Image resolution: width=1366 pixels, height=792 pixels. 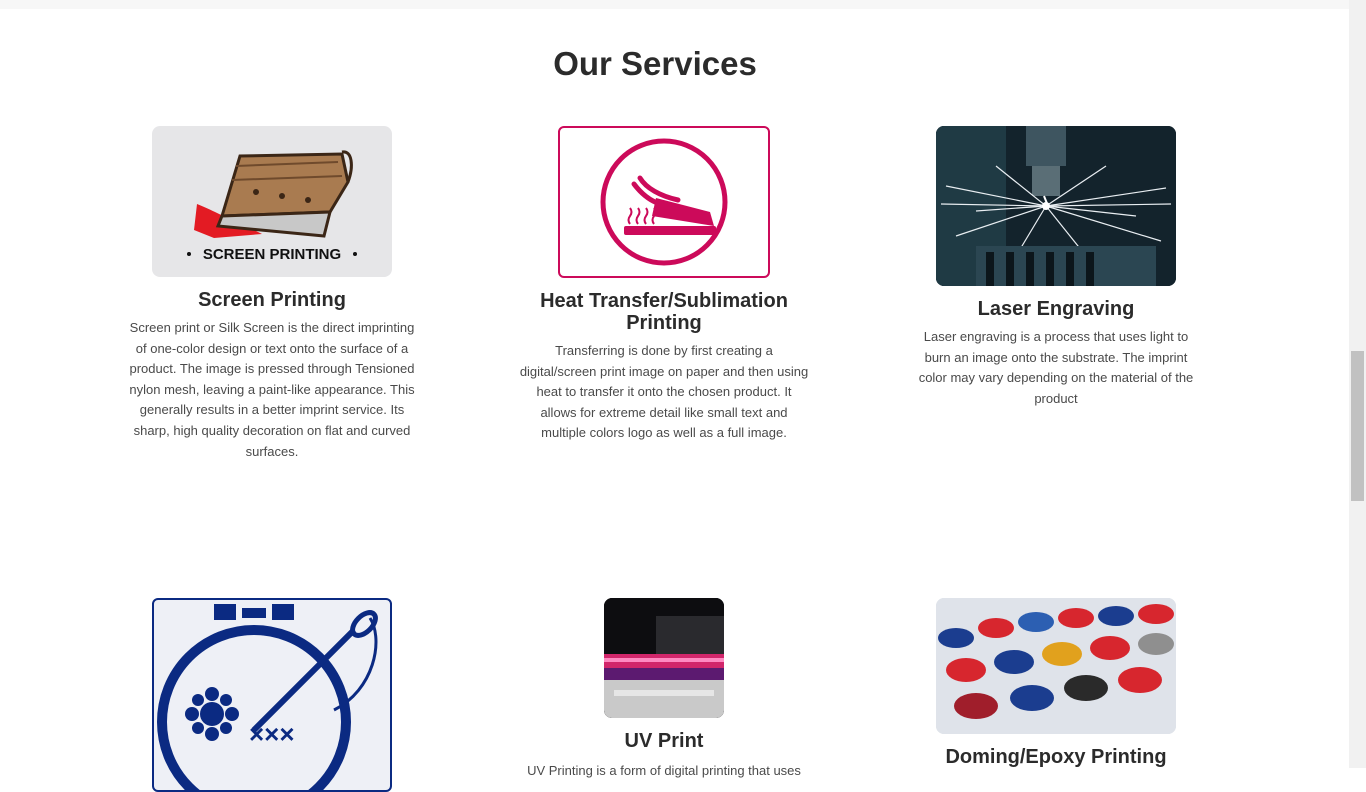 I want to click on heat-transfer-image, so click(x=664, y=202).